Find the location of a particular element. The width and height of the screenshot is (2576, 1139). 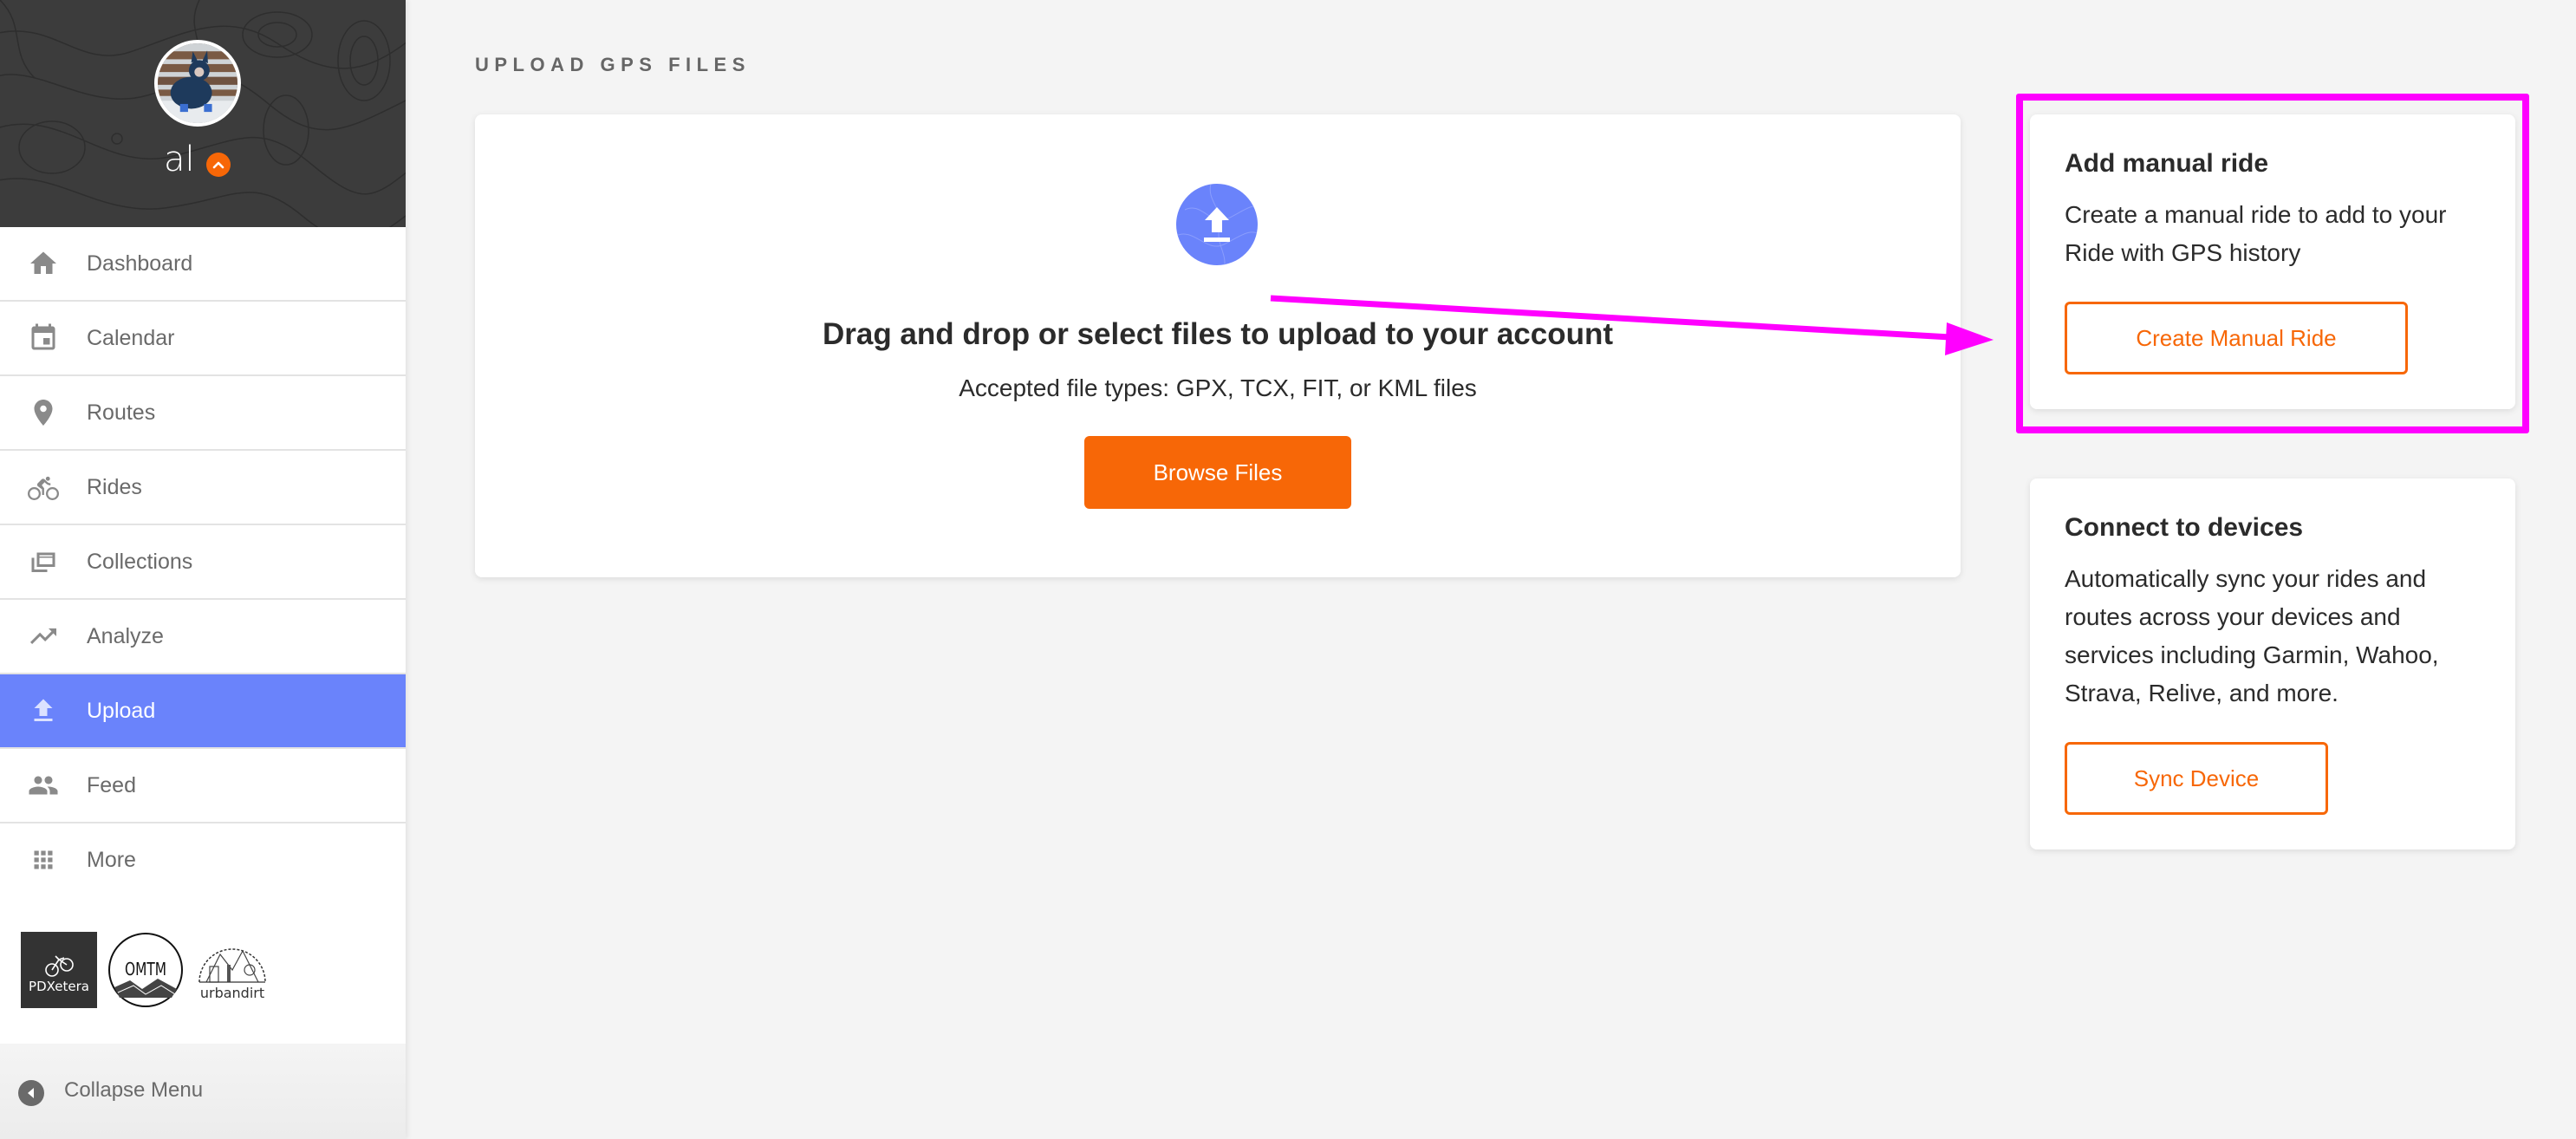

club-logo-omtm: OMTM is located at coordinates (145, 970).